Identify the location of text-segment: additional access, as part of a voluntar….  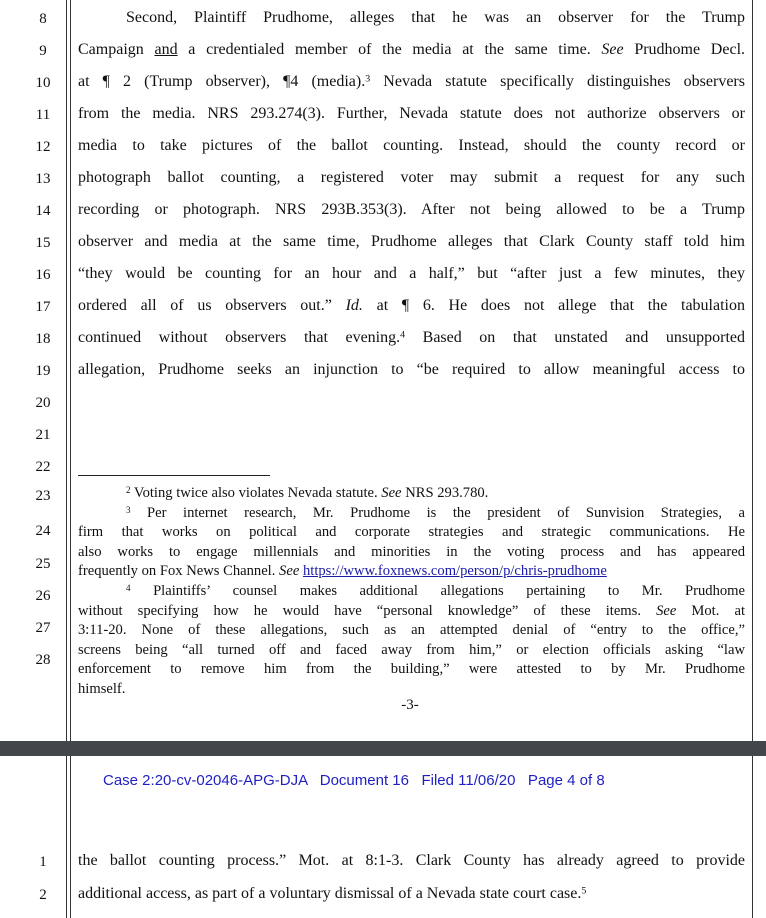
(330, 893).